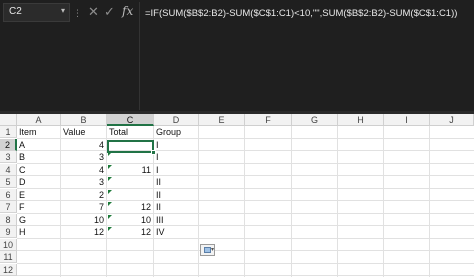 This screenshot has height=277, width=474. I want to click on clipboard-icon, so click(207, 250).